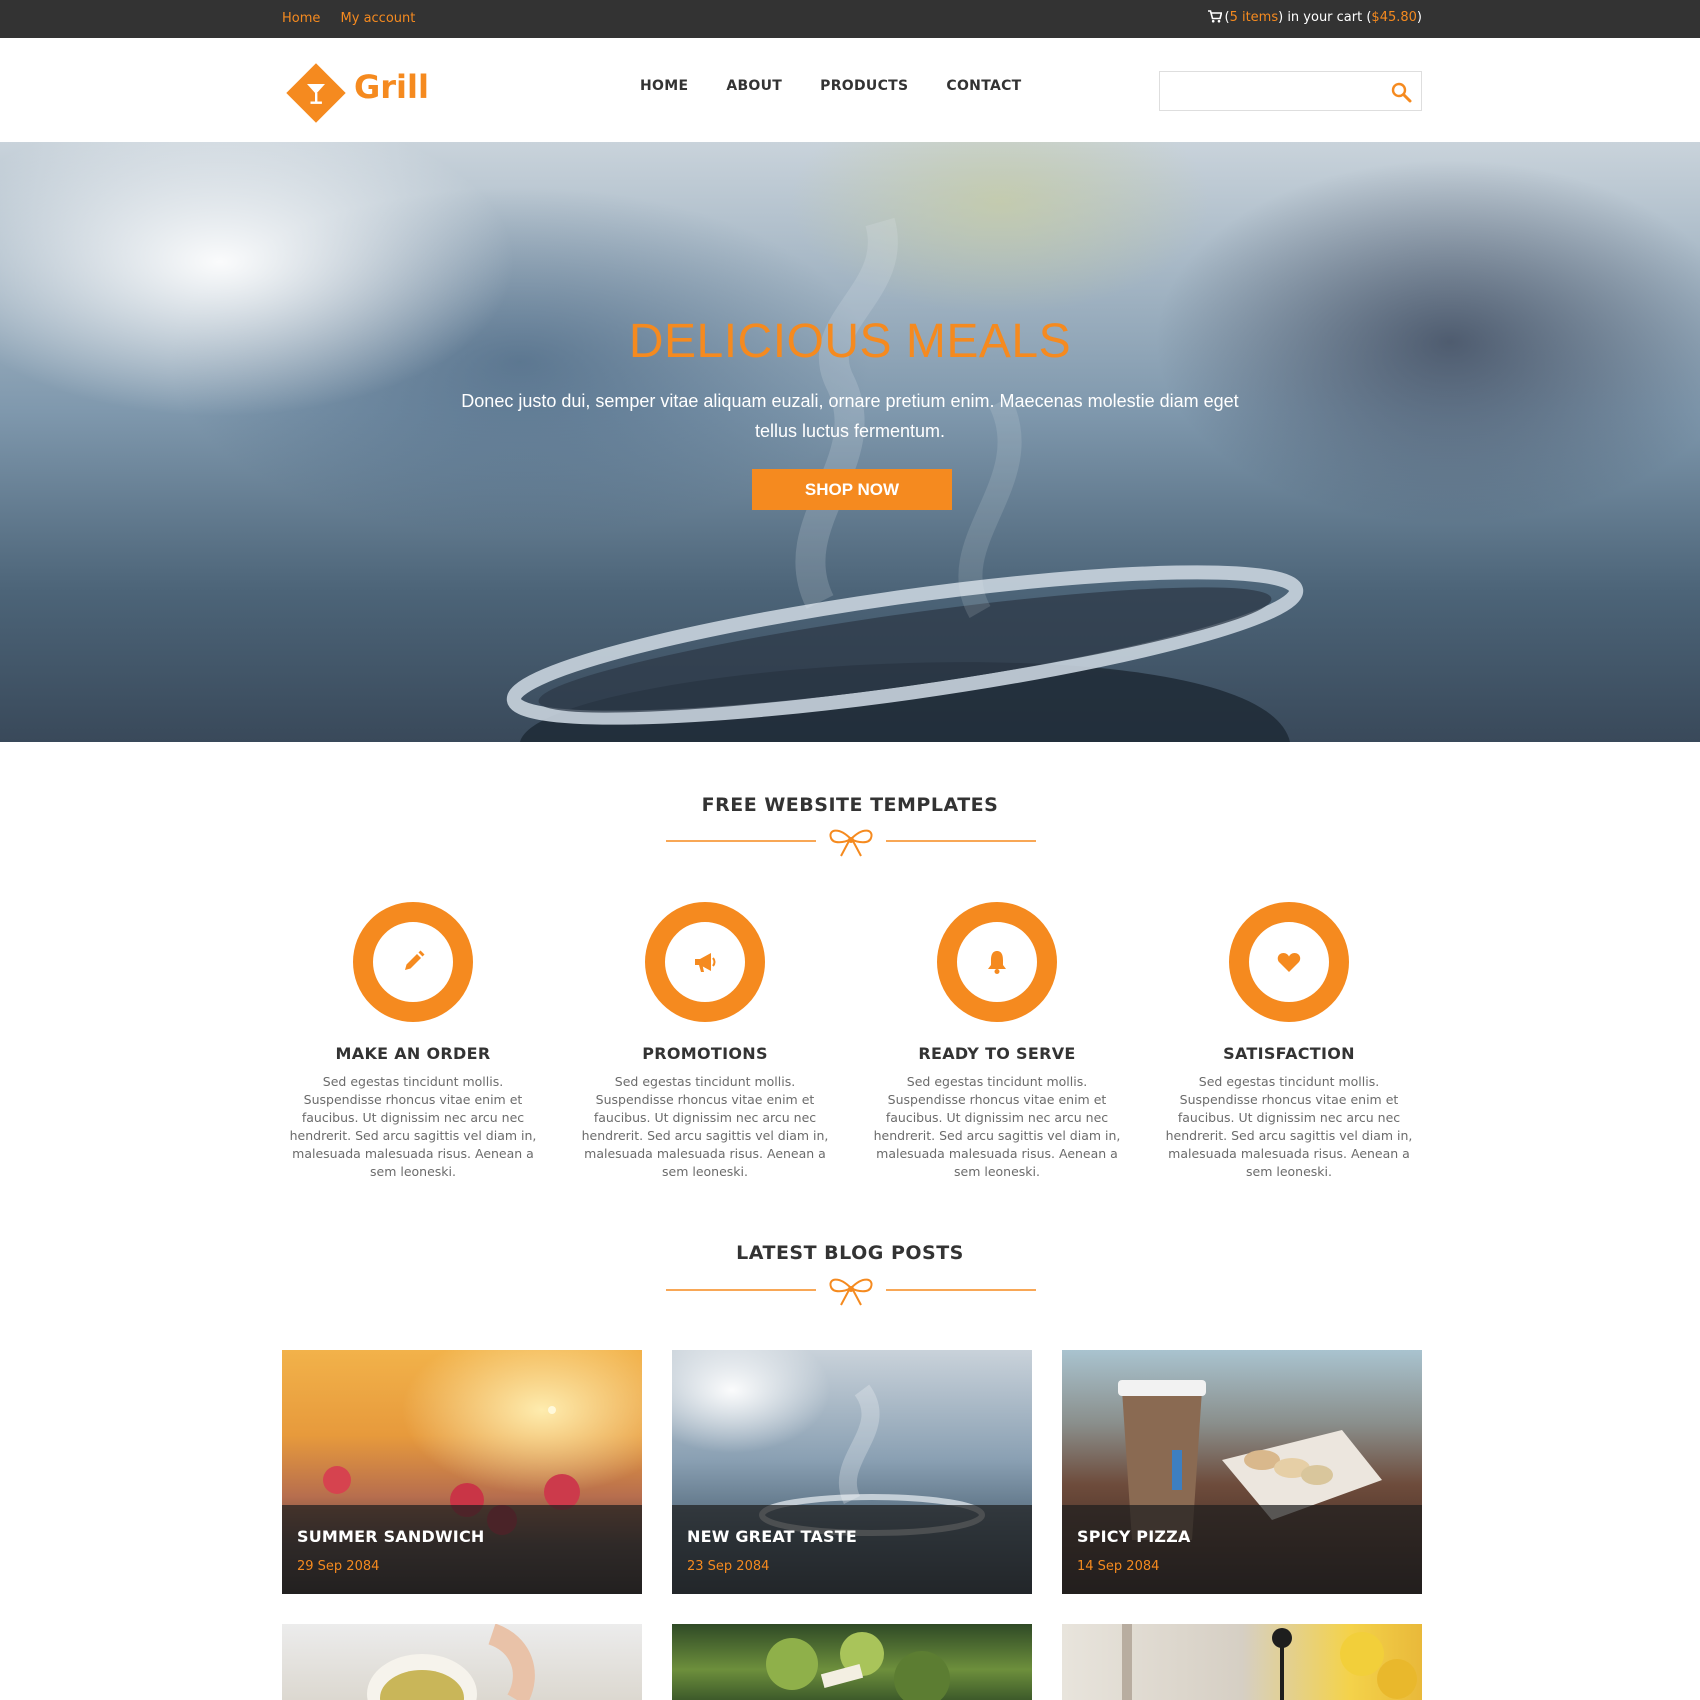 This screenshot has height=1700, width=1700. I want to click on feature-title: PROMOTIONS, so click(705, 1053).